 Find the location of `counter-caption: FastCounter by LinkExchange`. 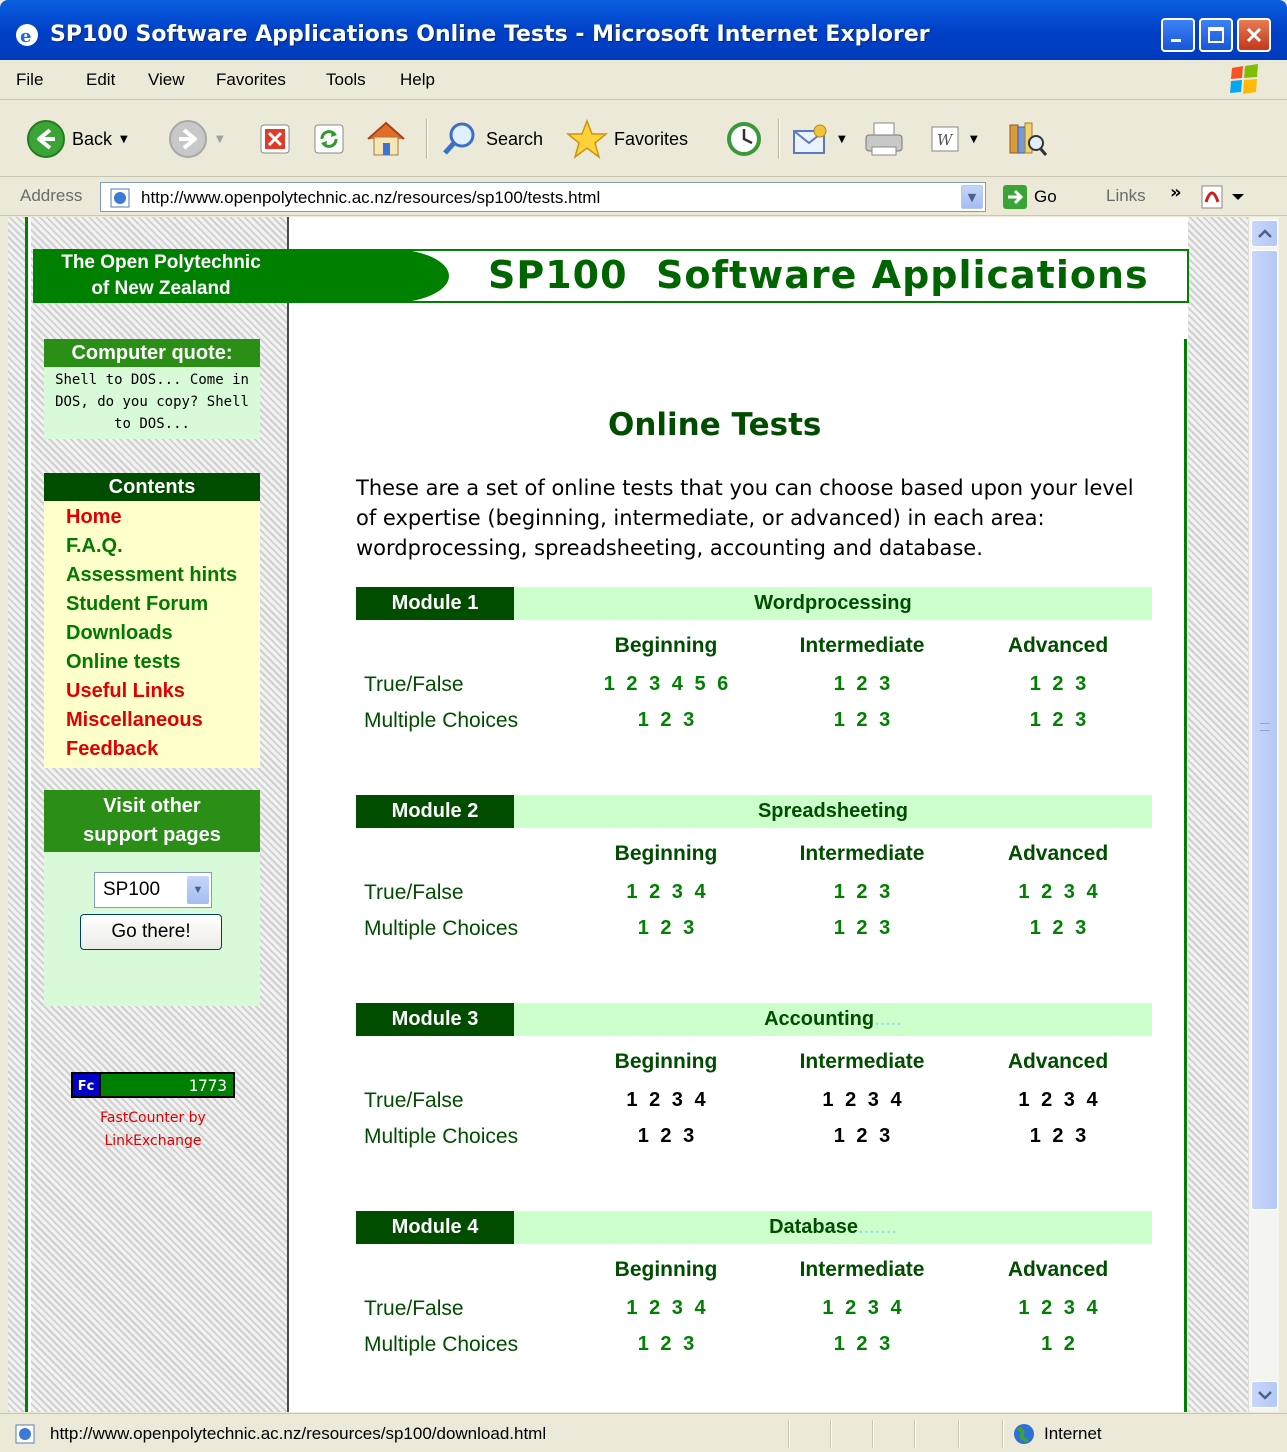

counter-caption: FastCounter by LinkExchange is located at coordinates (153, 1130).